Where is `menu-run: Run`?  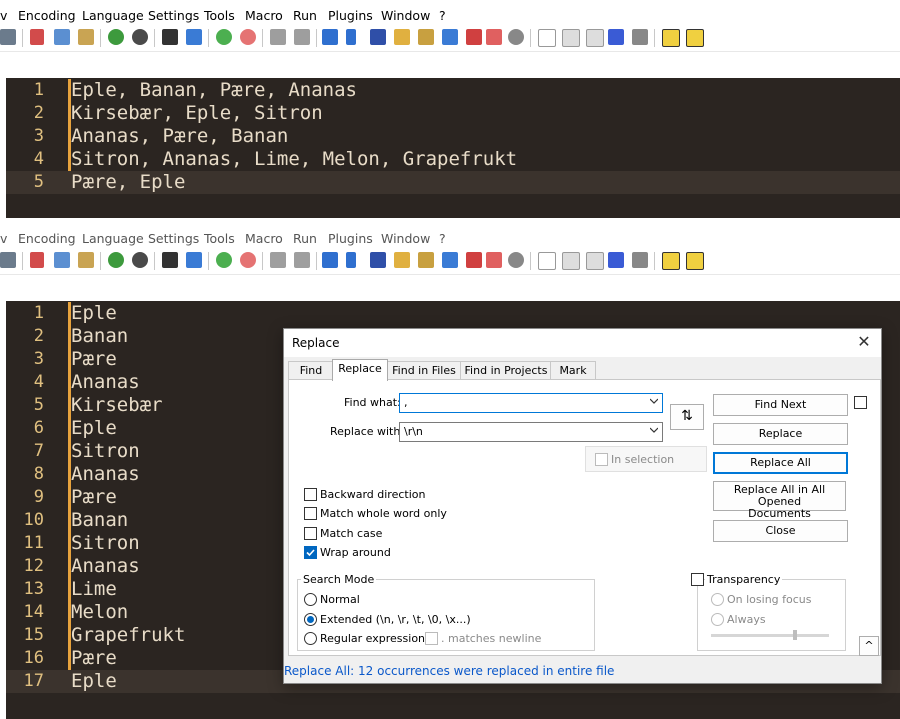 menu-run: Run is located at coordinates (305, 15).